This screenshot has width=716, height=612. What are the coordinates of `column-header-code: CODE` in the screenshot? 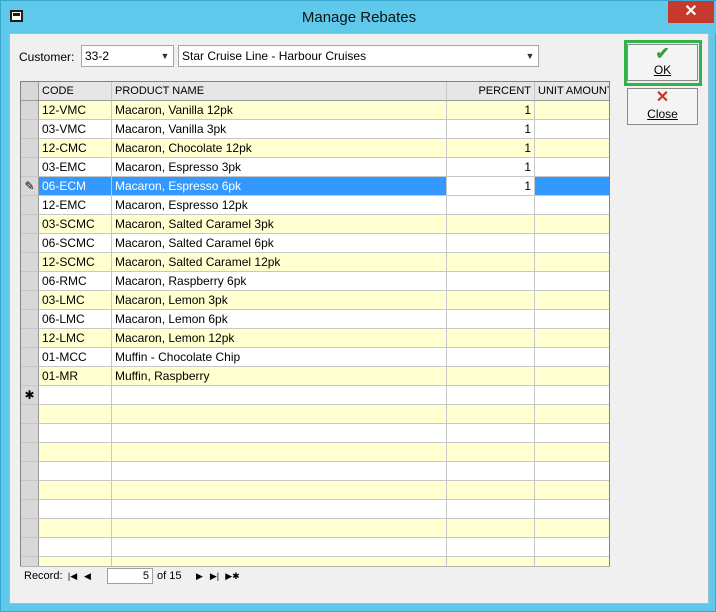 It's located at (75, 91).